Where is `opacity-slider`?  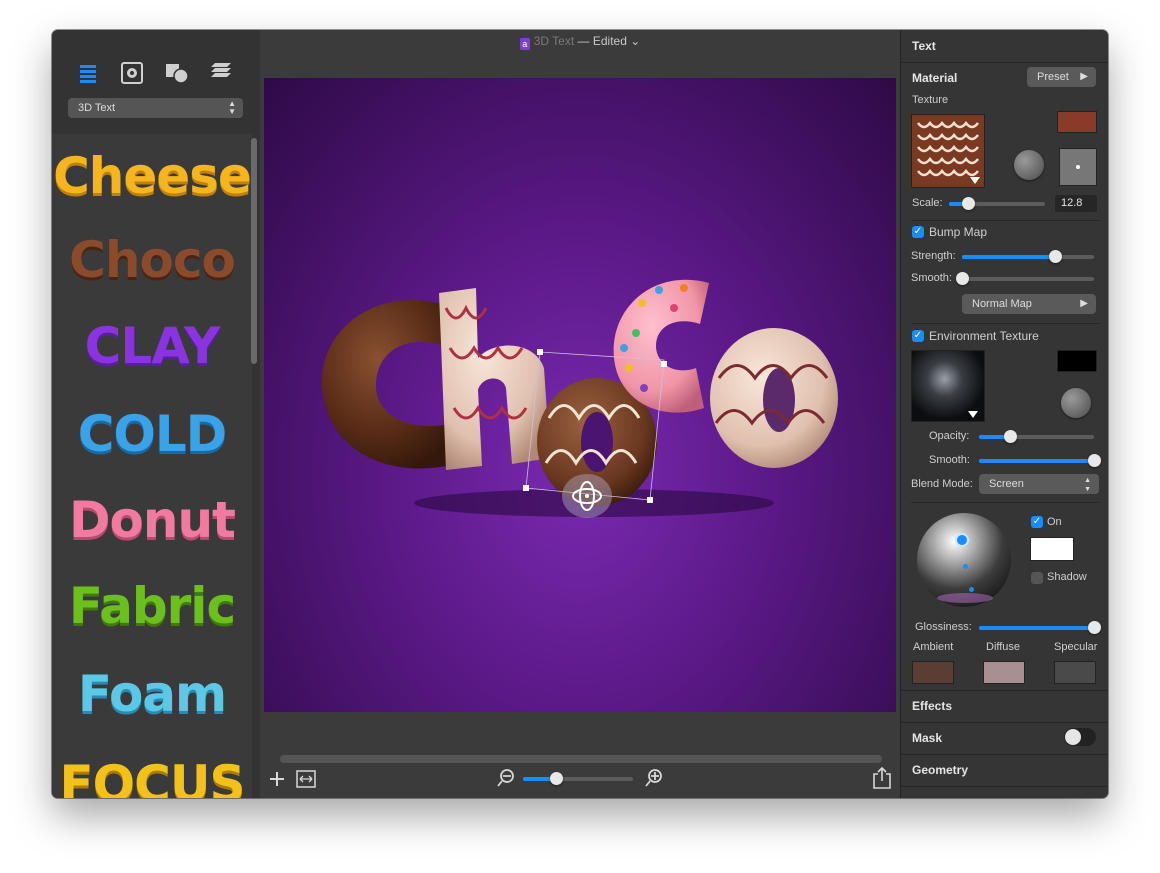
opacity-slider is located at coordinates (1036, 436).